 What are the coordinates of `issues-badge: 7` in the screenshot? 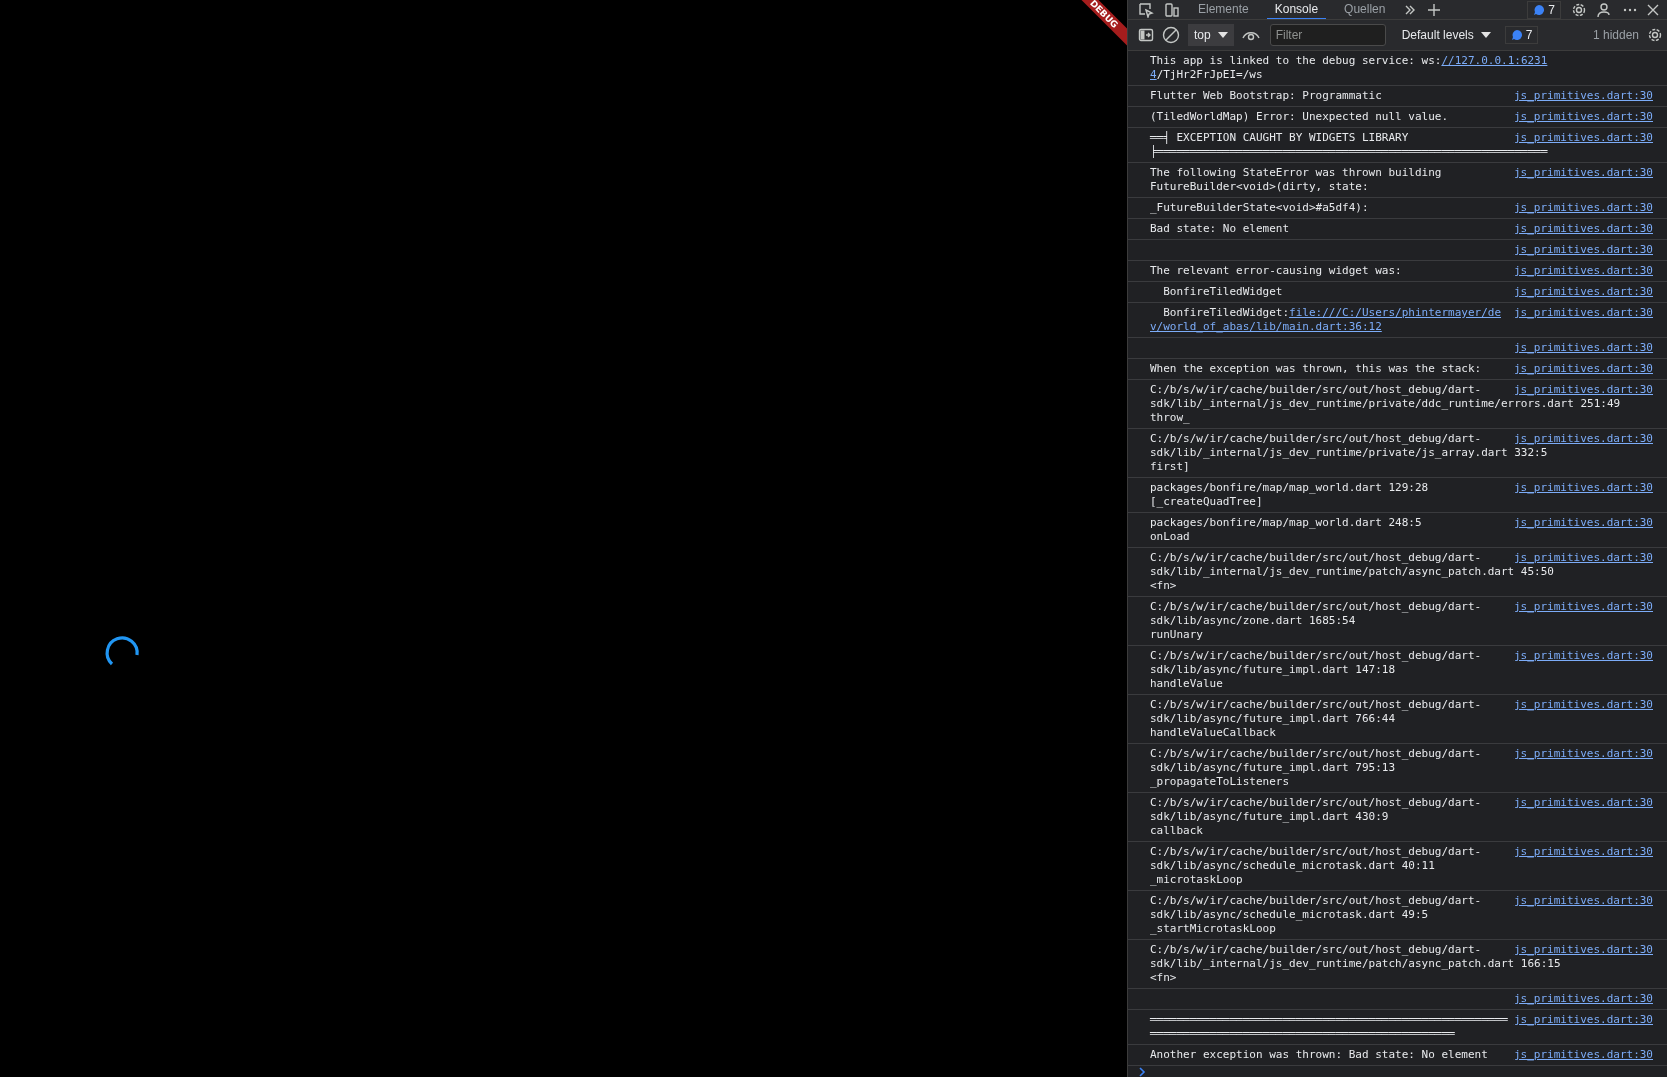 It's located at (1544, 9).